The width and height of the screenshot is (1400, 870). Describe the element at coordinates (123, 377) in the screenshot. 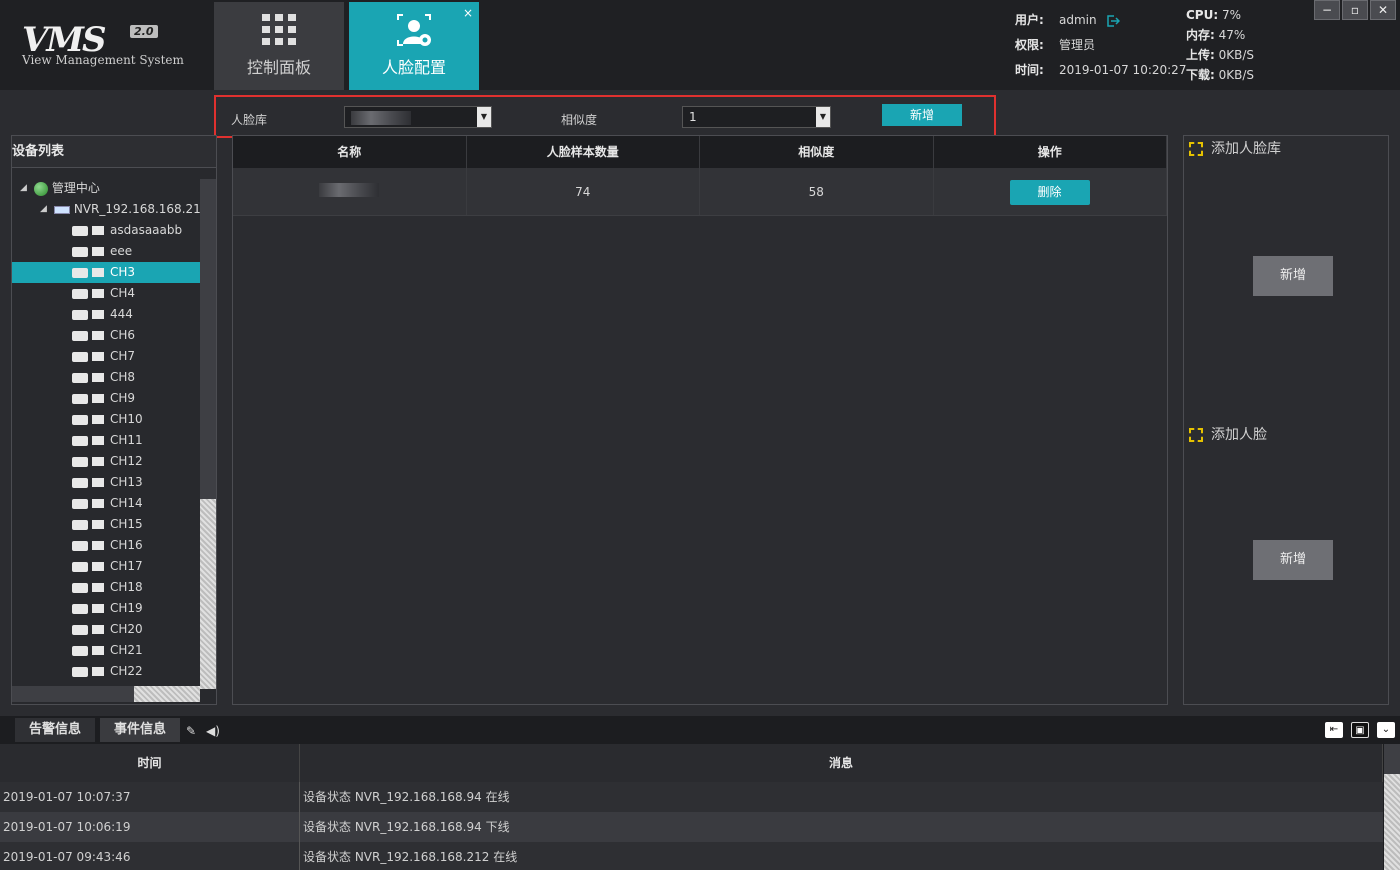

I see `tree-node-label: CH8` at that location.